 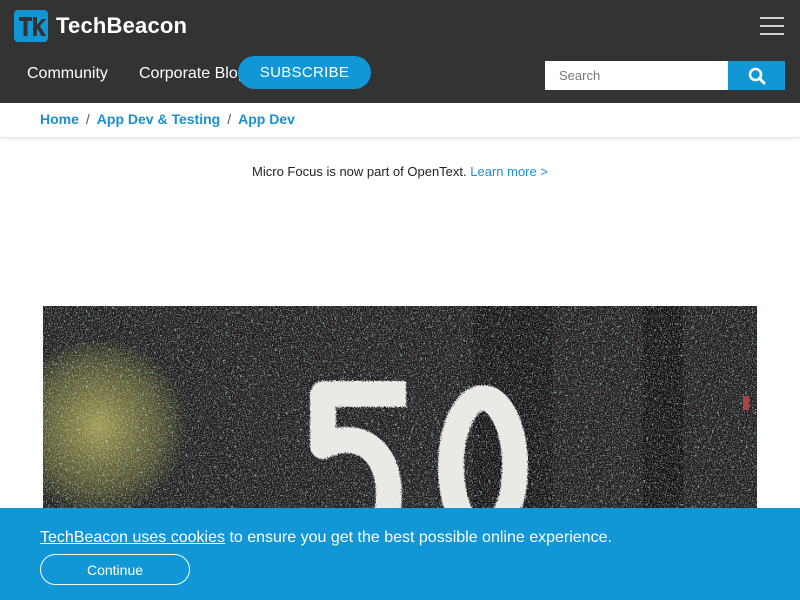 I want to click on notice-text: Micro Focus is now part of OpenText., so click(x=359, y=171).